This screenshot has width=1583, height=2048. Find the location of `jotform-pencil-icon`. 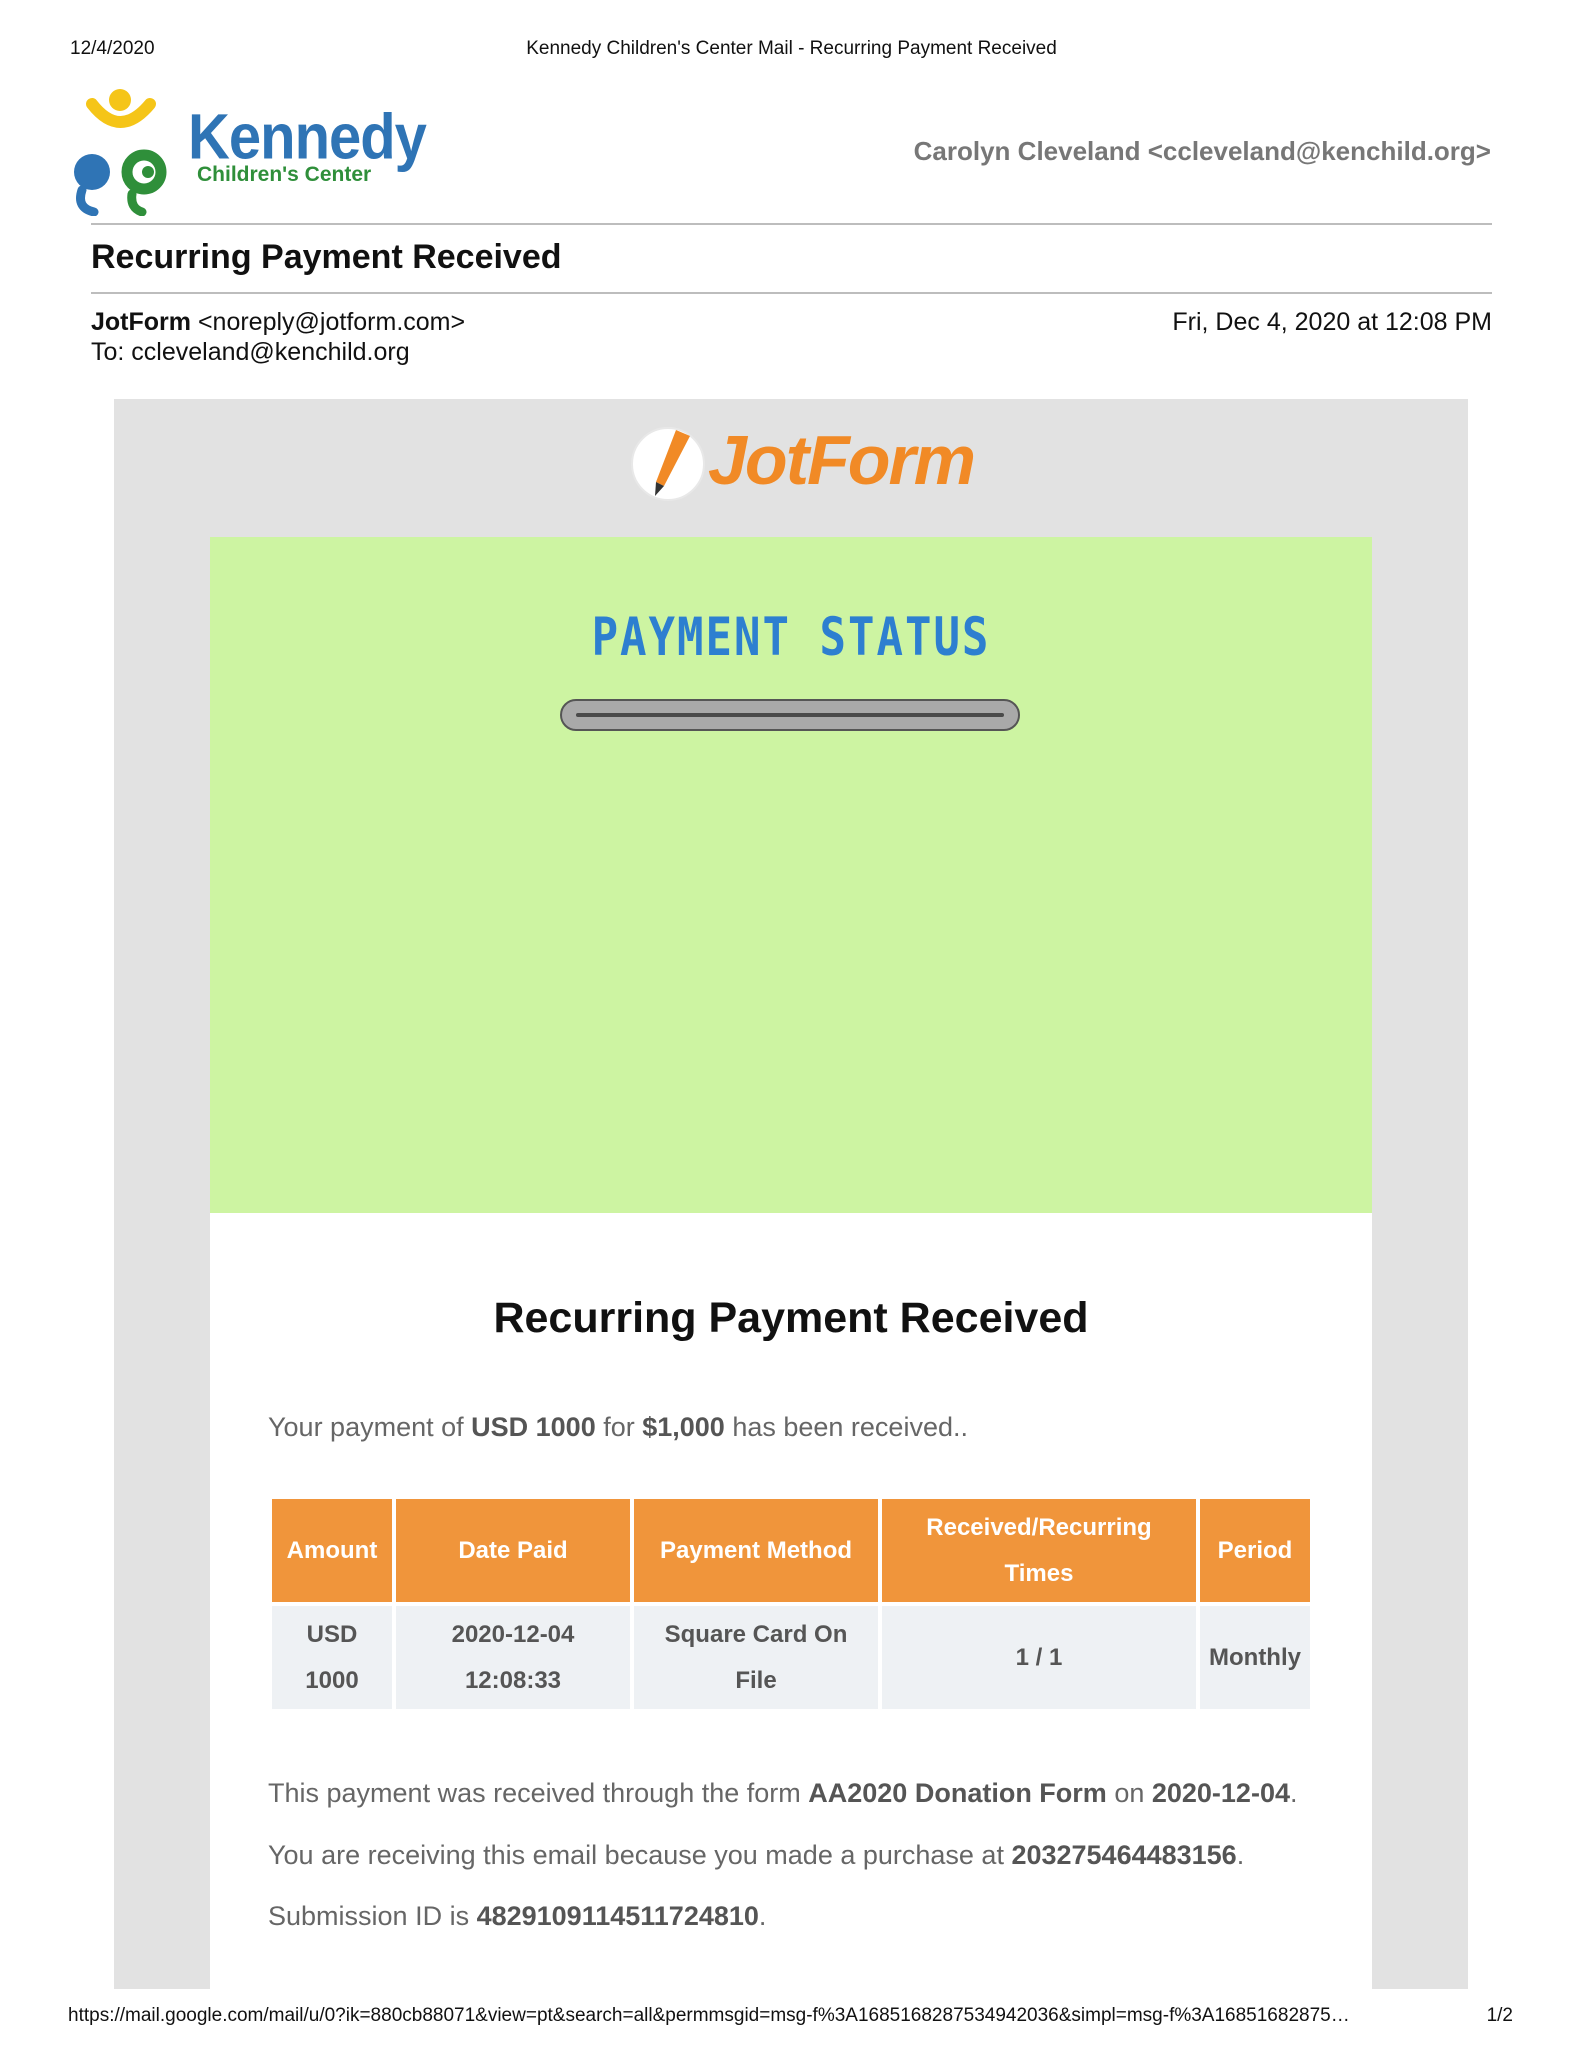

jotform-pencil-icon is located at coordinates (668, 464).